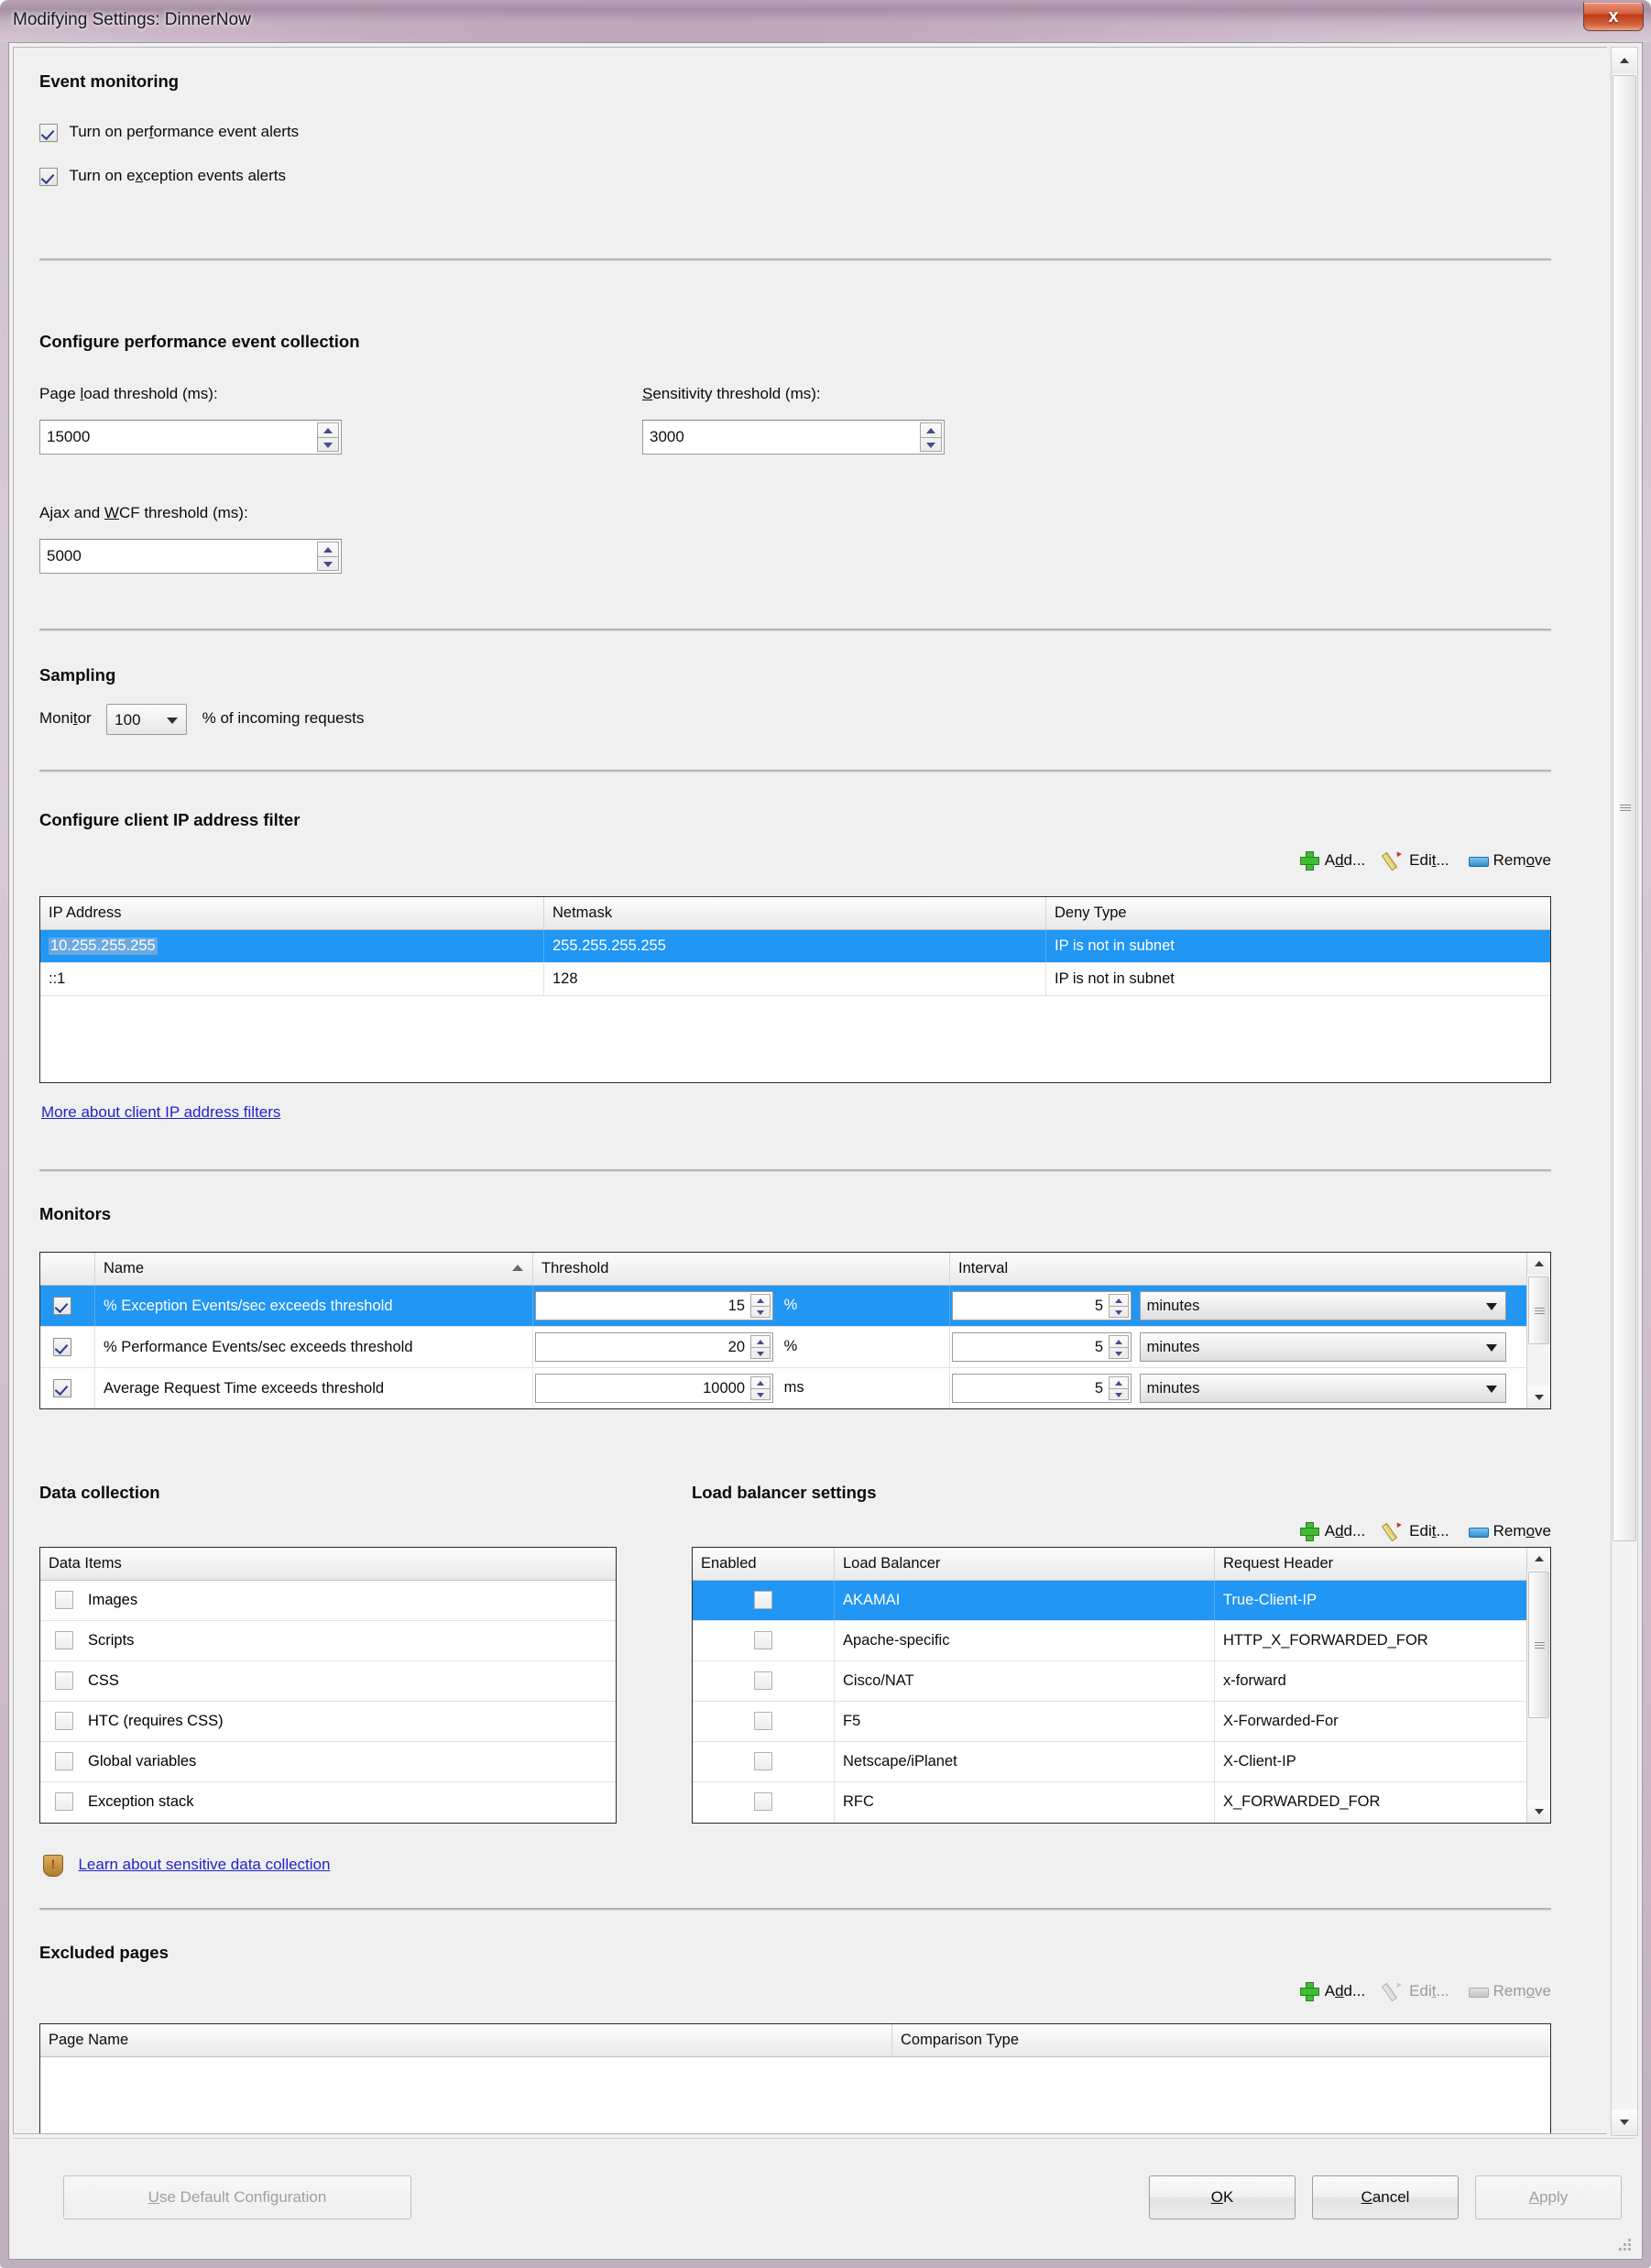 This screenshot has height=2268, width=1651. Describe the element at coordinates (1613, 16) in the screenshot. I see `close-button: x` at that location.